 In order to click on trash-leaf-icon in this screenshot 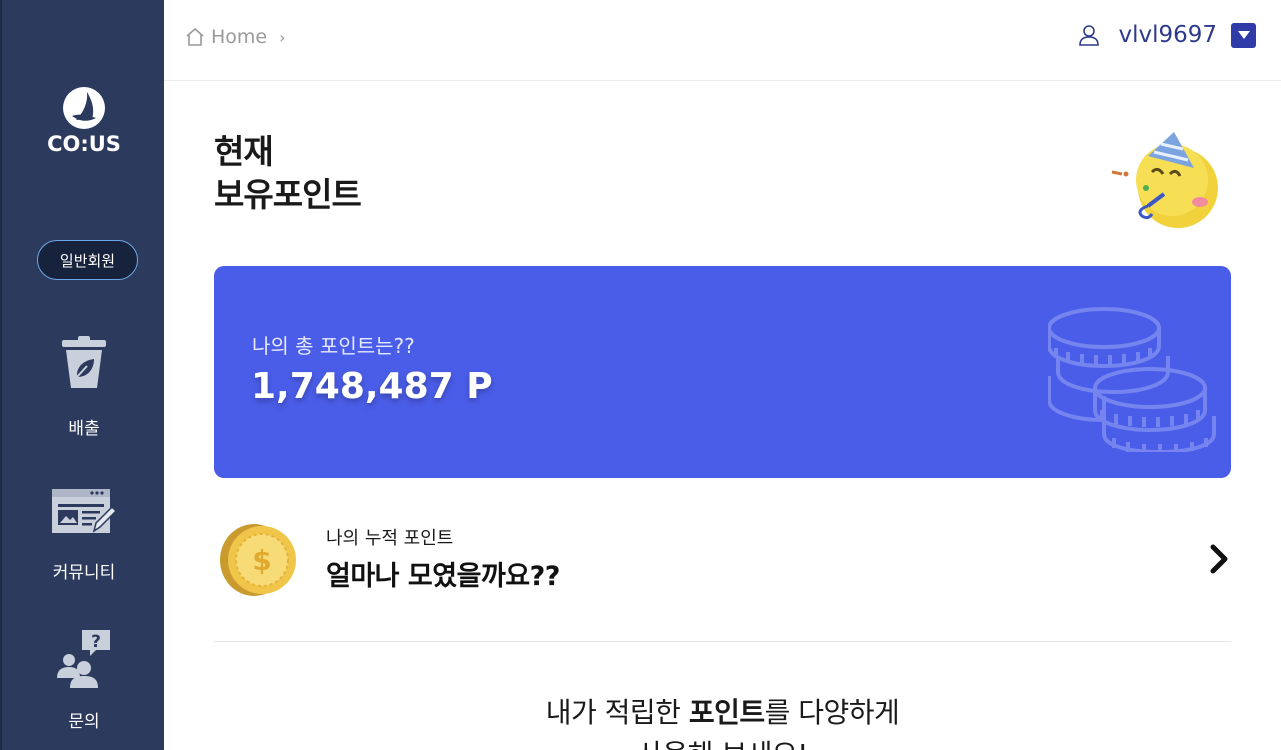, I will do `click(84, 362)`.